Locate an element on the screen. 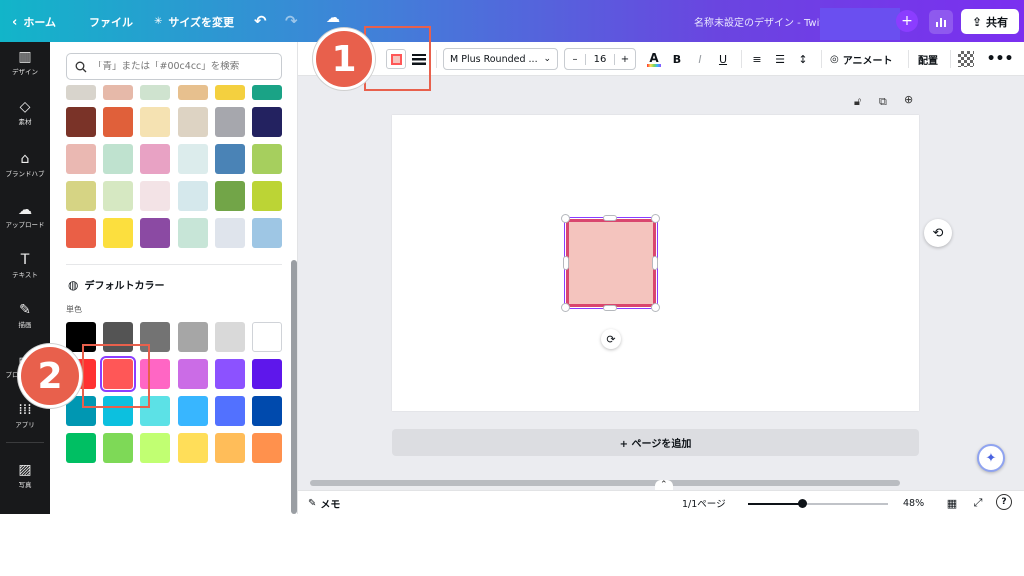 The width and height of the screenshot is (1024, 576). add-page-button: + ページを追加 is located at coordinates (655, 442).